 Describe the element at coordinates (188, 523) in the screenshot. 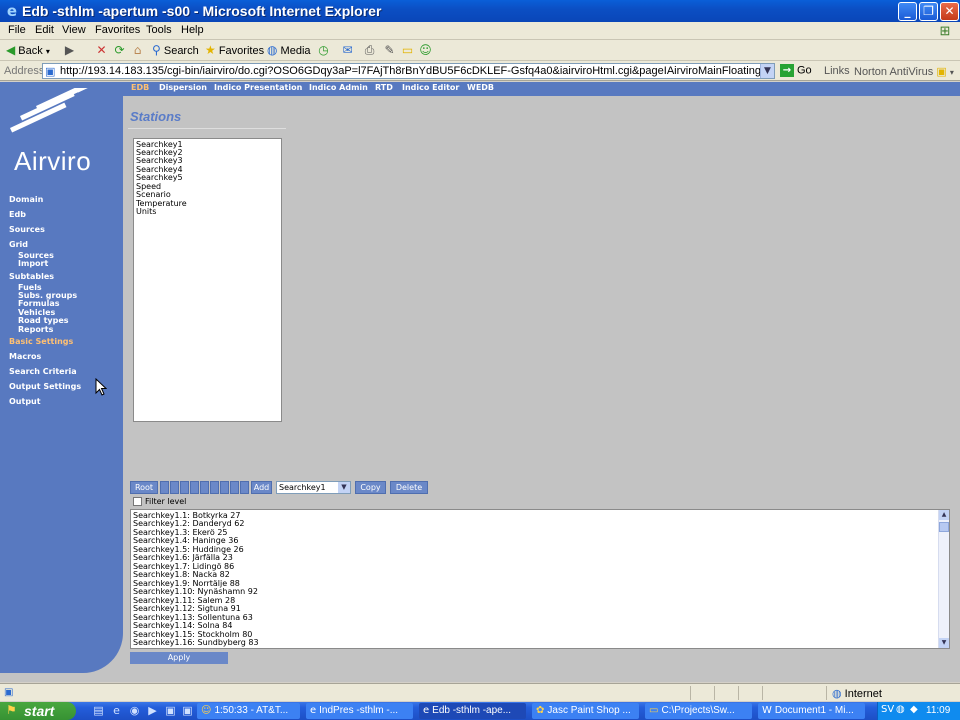

I see `list-item: Searchkey1.2: Danderyd 62` at that location.